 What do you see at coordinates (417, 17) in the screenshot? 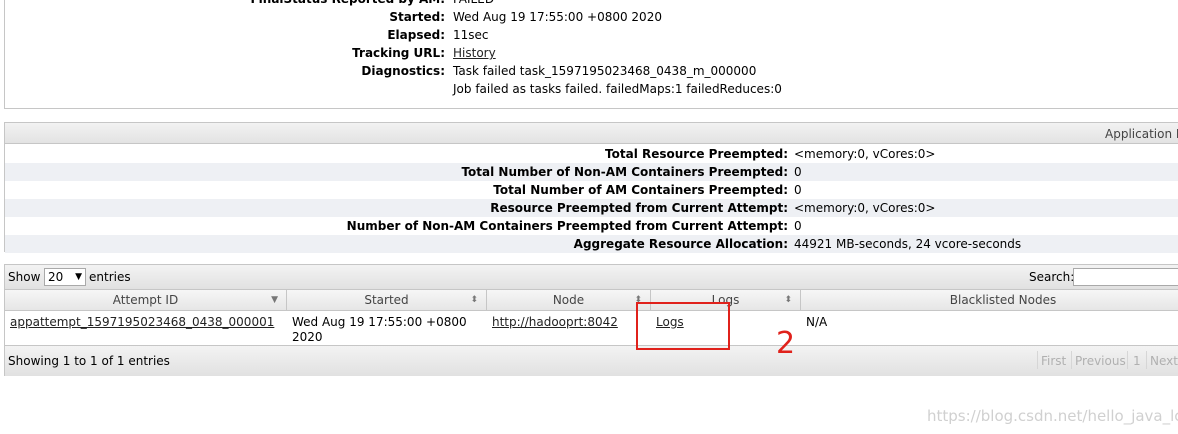
I see `started-label: Started:` at bounding box center [417, 17].